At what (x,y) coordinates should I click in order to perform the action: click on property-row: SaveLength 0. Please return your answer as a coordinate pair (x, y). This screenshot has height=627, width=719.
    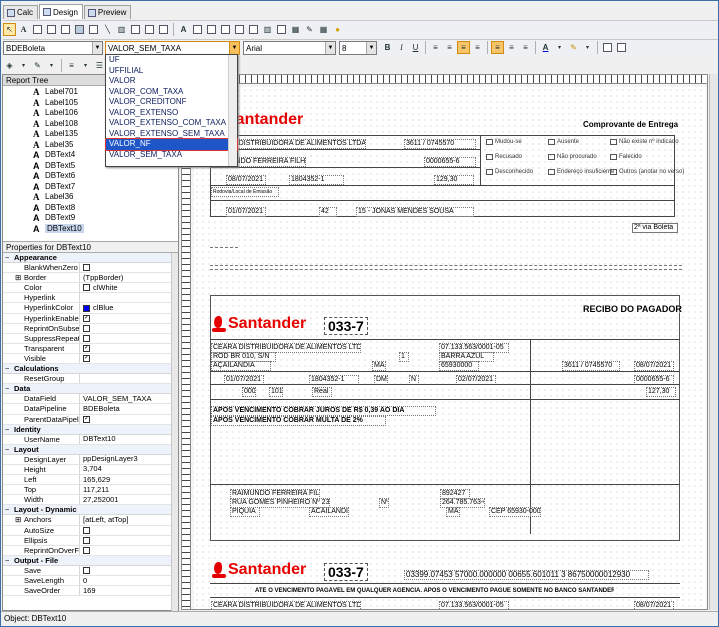
    Looking at the image, I should click on (87, 581).